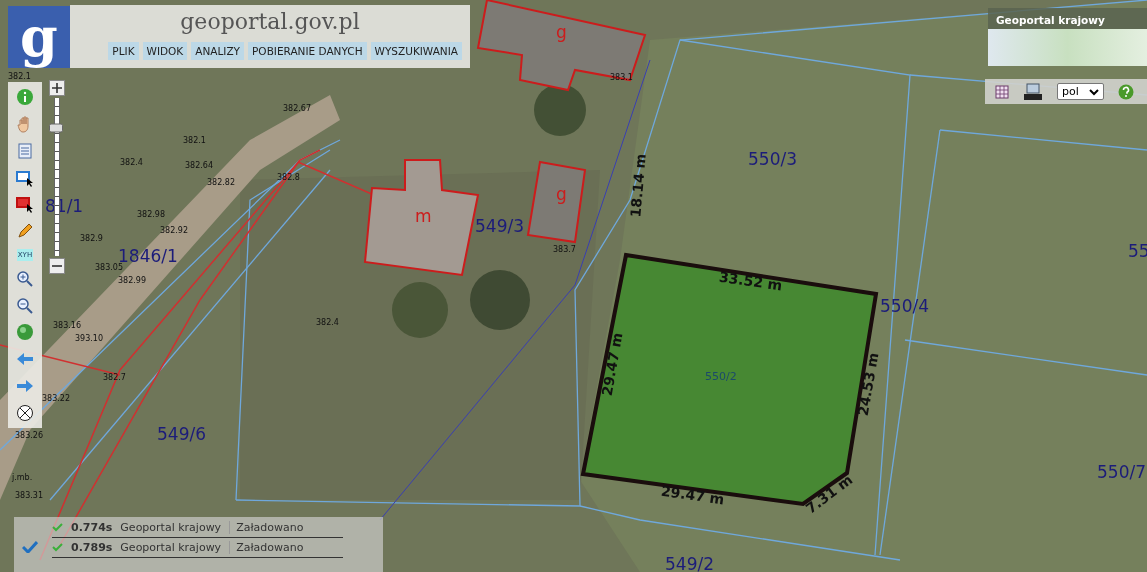 The width and height of the screenshot is (1147, 572). I want to click on parcel-number: 550/3, so click(772, 159).